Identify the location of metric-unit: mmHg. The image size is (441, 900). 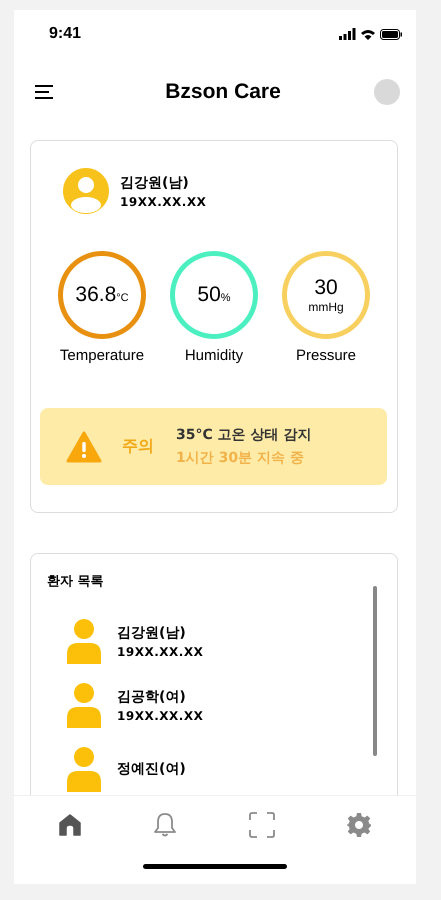
(326, 307).